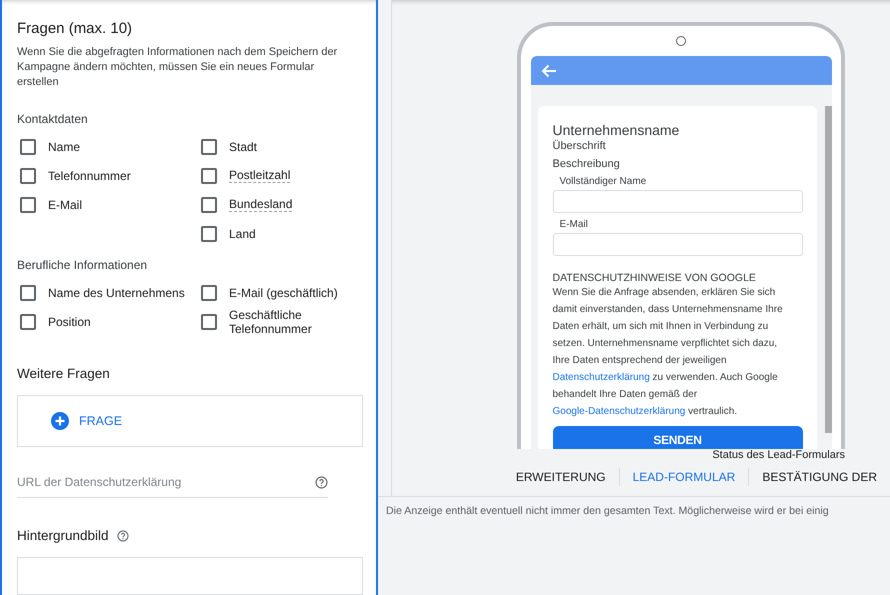 The height and width of the screenshot is (595, 890). I want to click on group-title: Kontaktdaten, so click(53, 119).